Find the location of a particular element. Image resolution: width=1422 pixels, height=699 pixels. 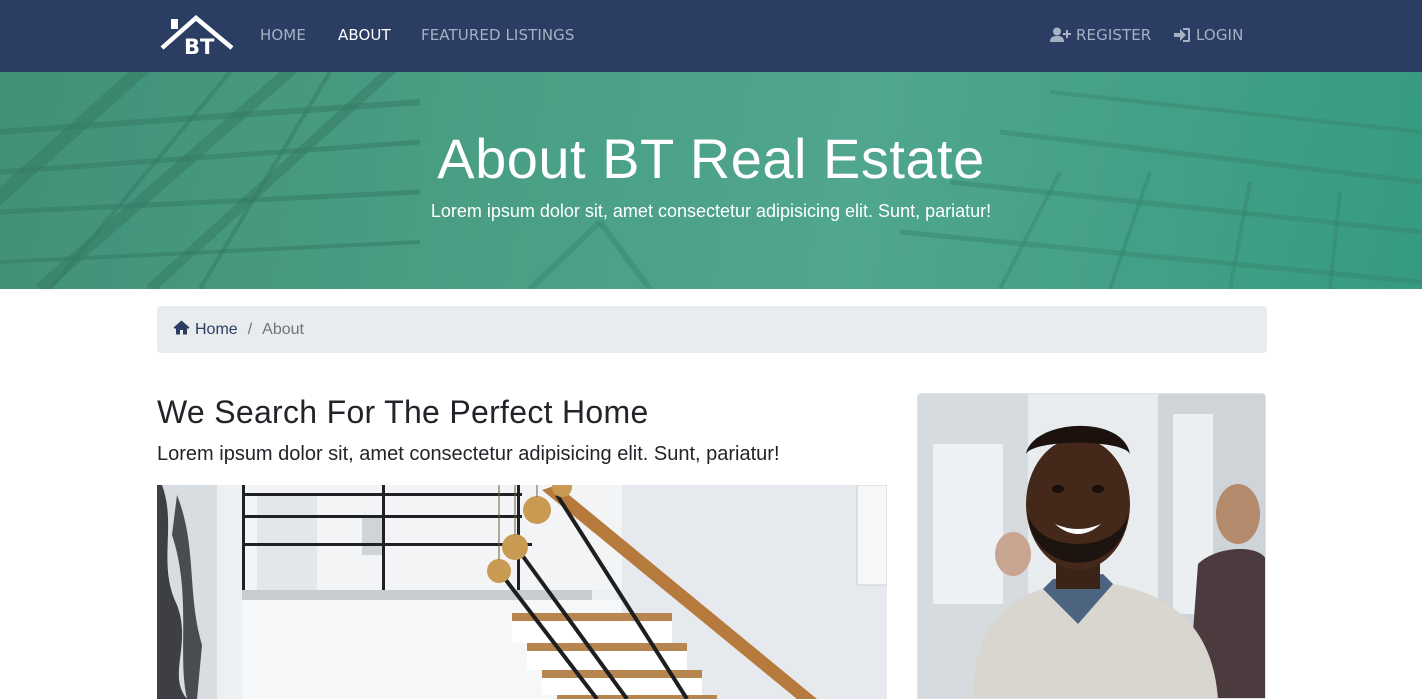

breadcrumb-current: About is located at coordinates (283, 329).